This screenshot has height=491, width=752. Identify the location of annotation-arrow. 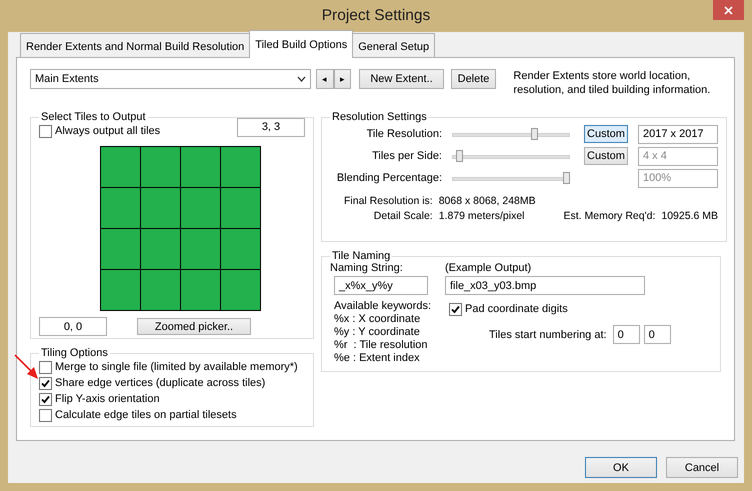
(26, 367).